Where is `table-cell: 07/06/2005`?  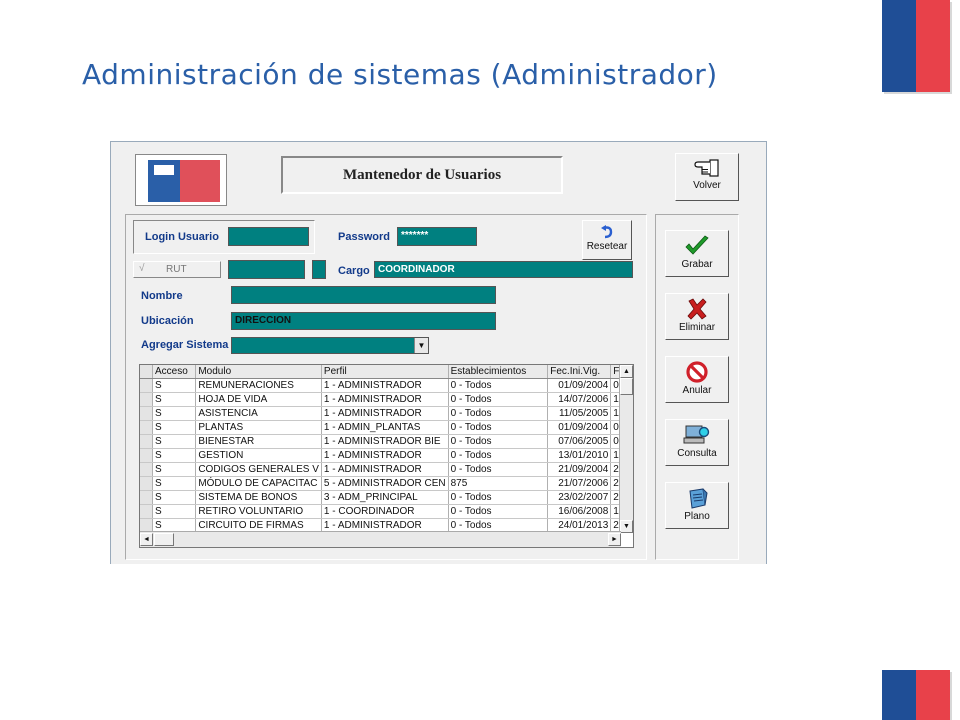 table-cell: 07/06/2005 is located at coordinates (579, 441).